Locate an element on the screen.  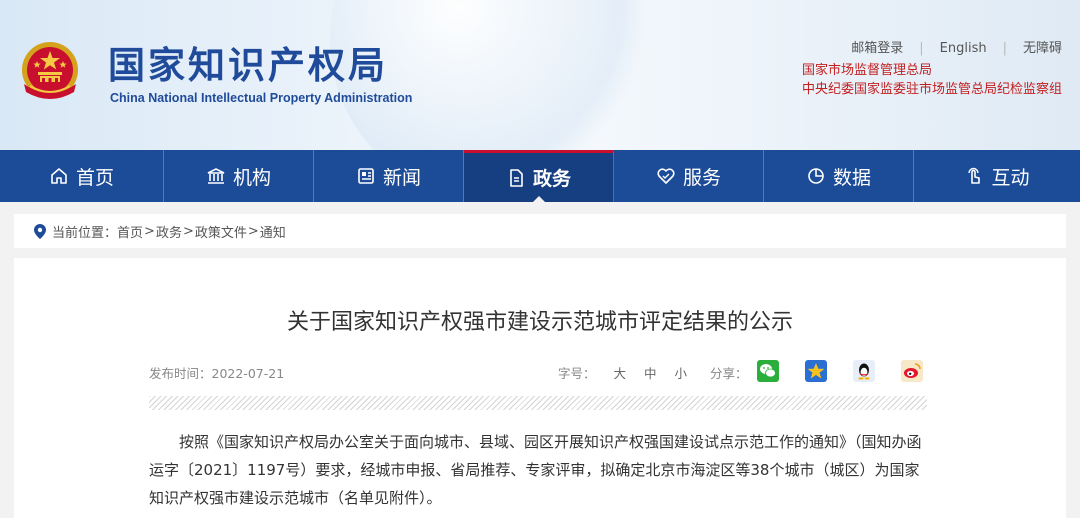
publish-date: 发布时间：2022-07-21 is located at coordinates (217, 373).